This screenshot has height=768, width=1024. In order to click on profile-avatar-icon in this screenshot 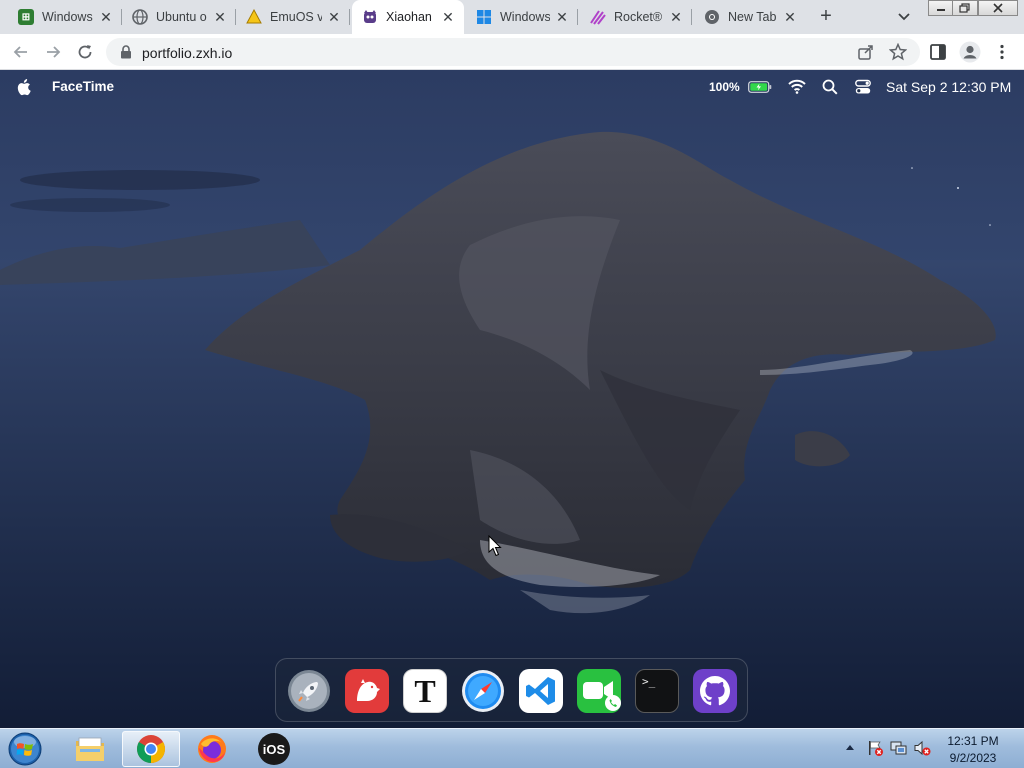, I will do `click(970, 52)`.